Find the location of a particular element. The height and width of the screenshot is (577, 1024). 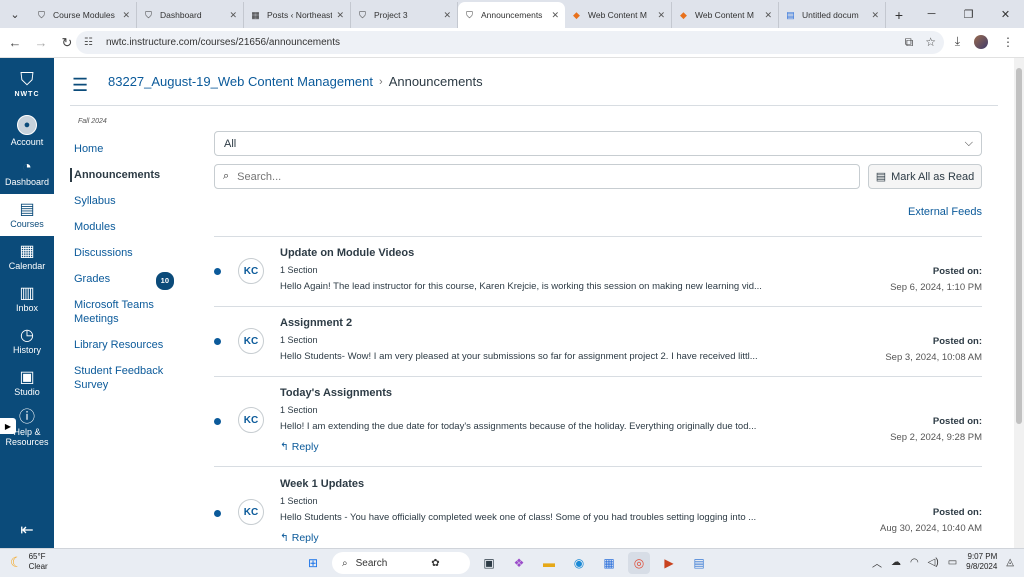

hamburger-menu-icon: ☰ is located at coordinates (81, 85).